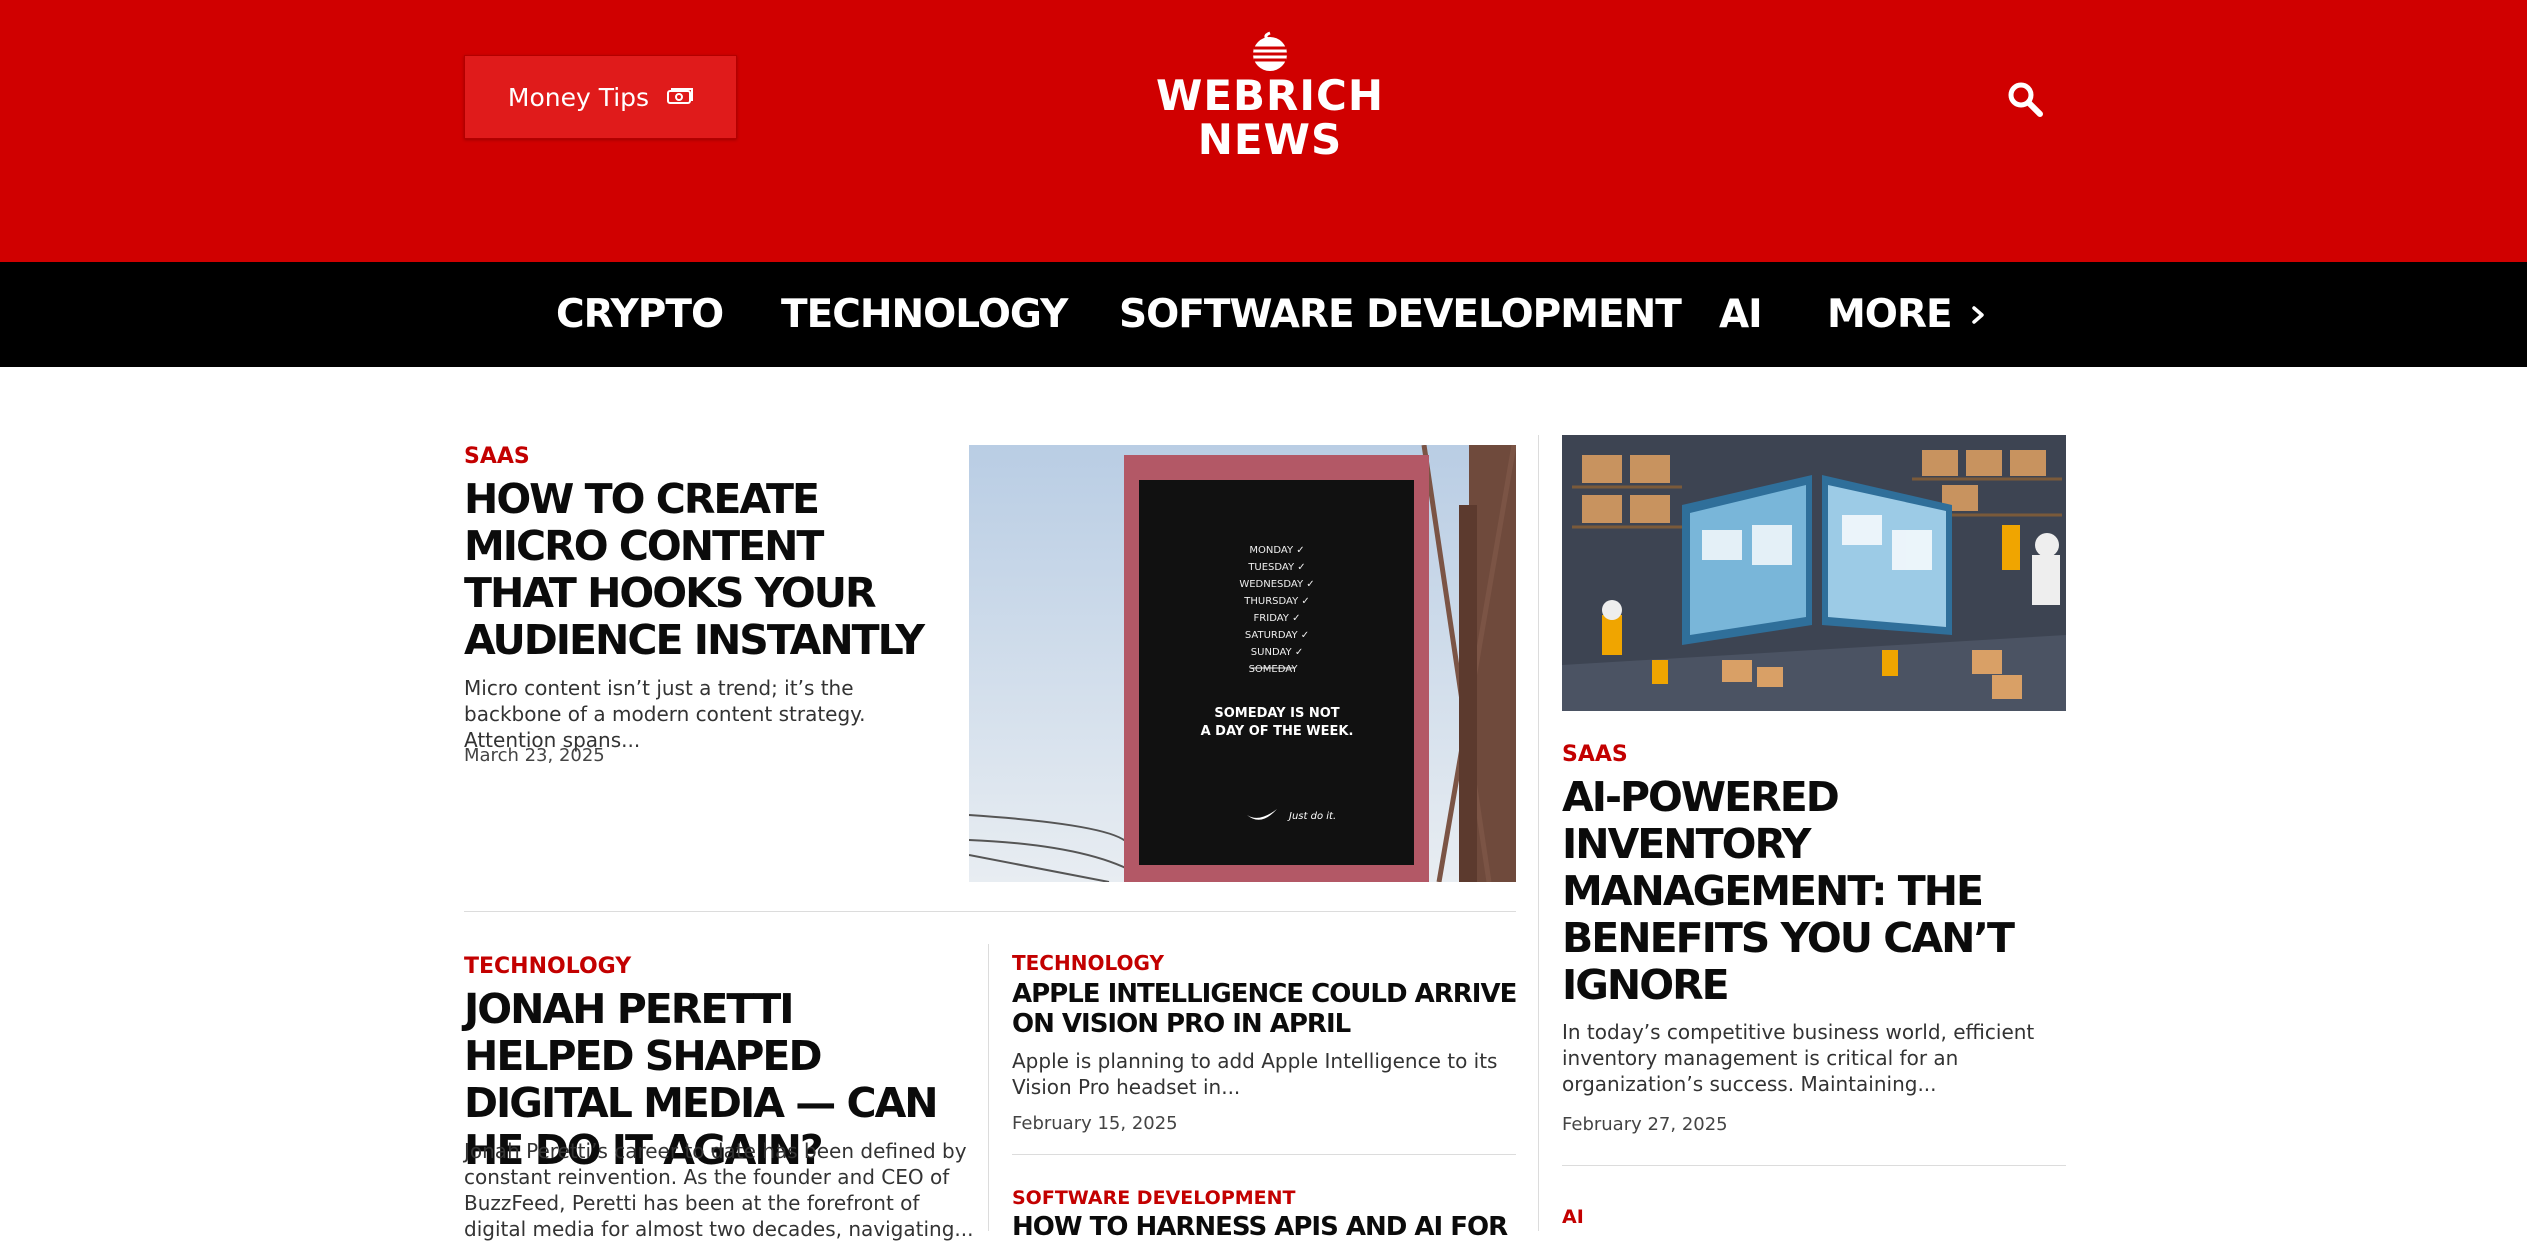 The width and height of the screenshot is (2527, 1242). I want to click on billboard-day: FRIDAY ✓, so click(1277, 618).